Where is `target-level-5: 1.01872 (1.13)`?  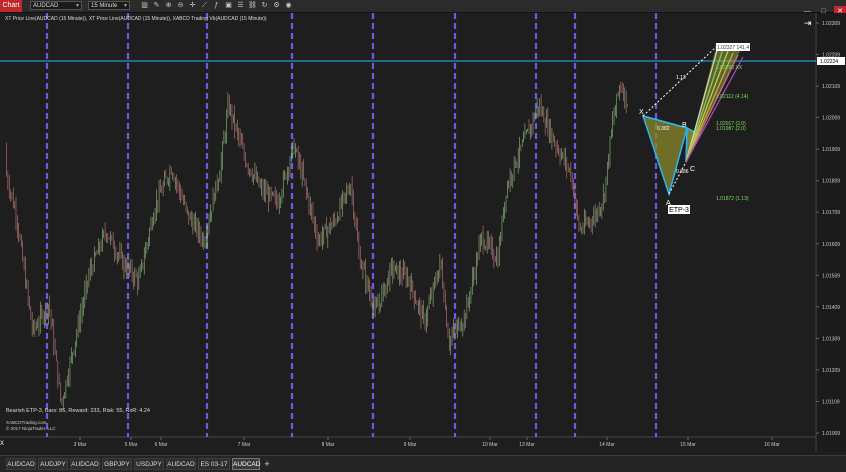
target-level-5: 1.01872 (1.13) is located at coordinates (732, 199).